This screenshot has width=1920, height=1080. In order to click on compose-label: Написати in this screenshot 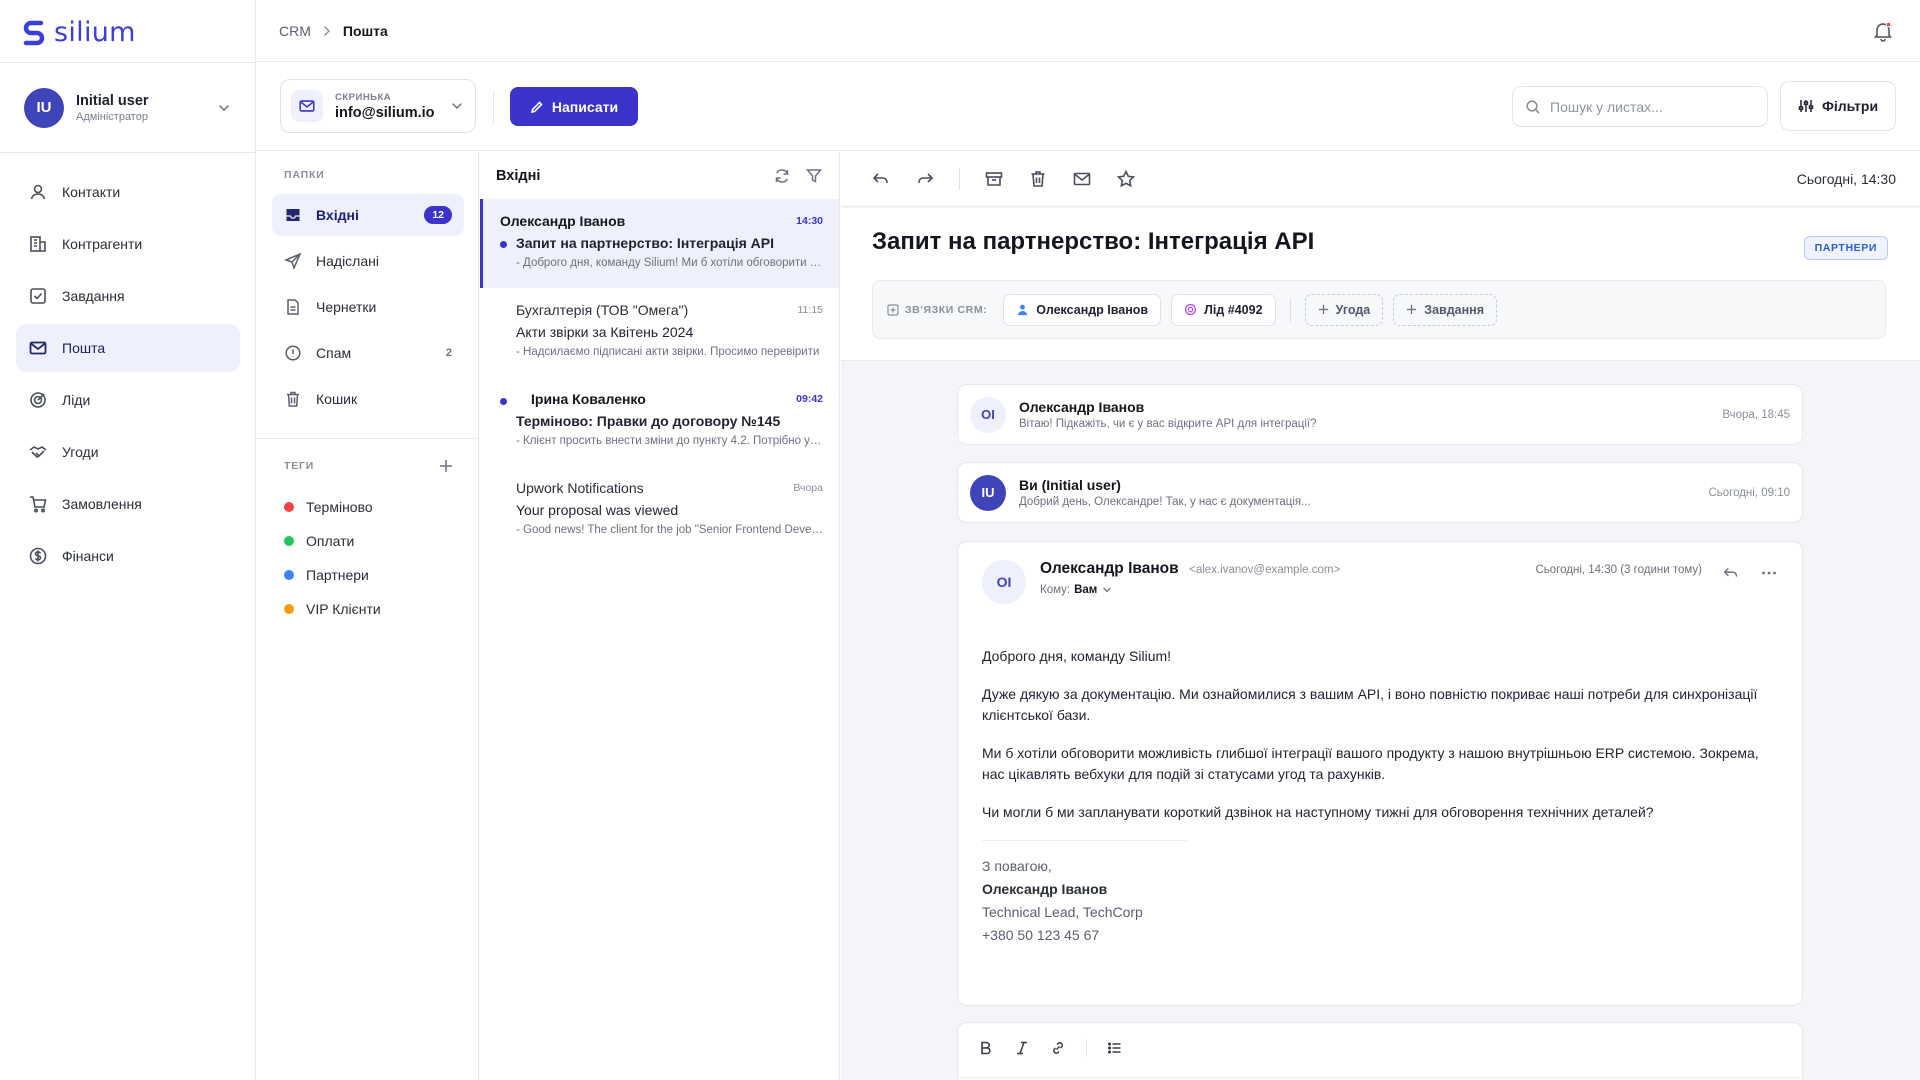, I will do `click(585, 106)`.